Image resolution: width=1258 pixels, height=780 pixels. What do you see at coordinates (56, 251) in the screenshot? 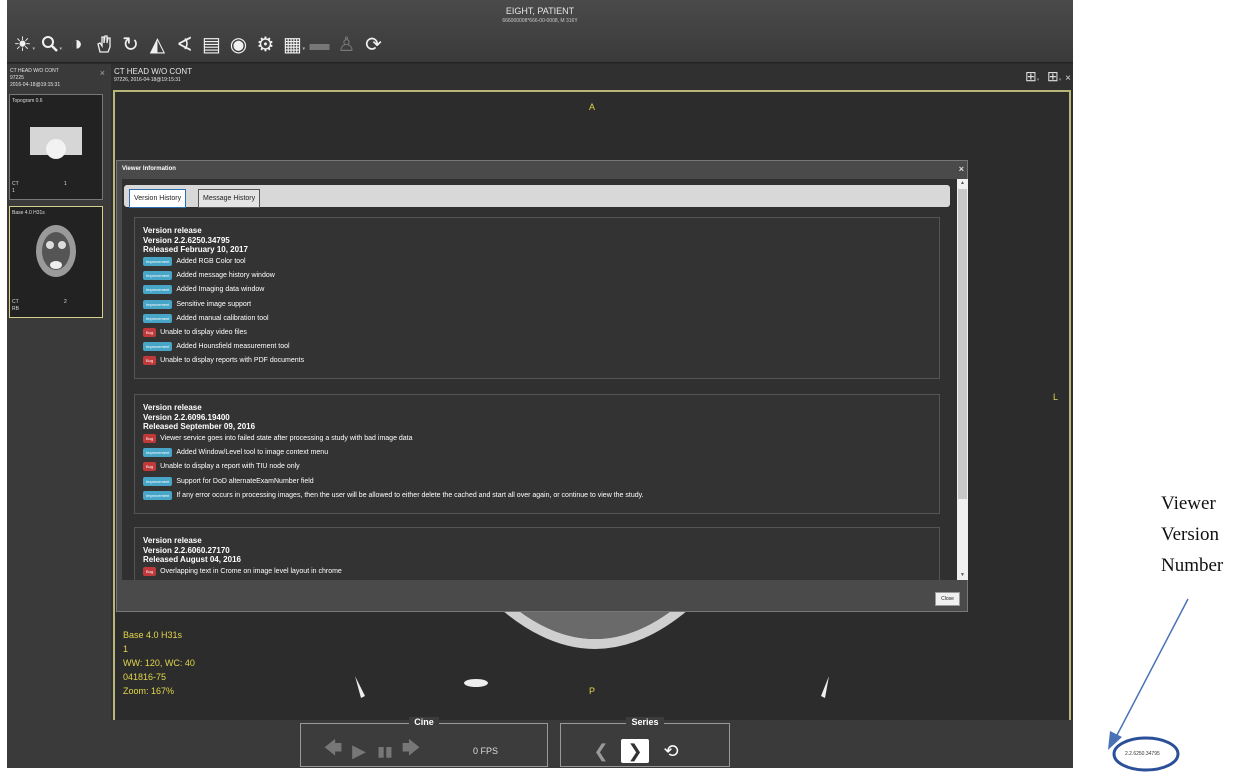
I see `ct-head-thumb-image` at bounding box center [56, 251].